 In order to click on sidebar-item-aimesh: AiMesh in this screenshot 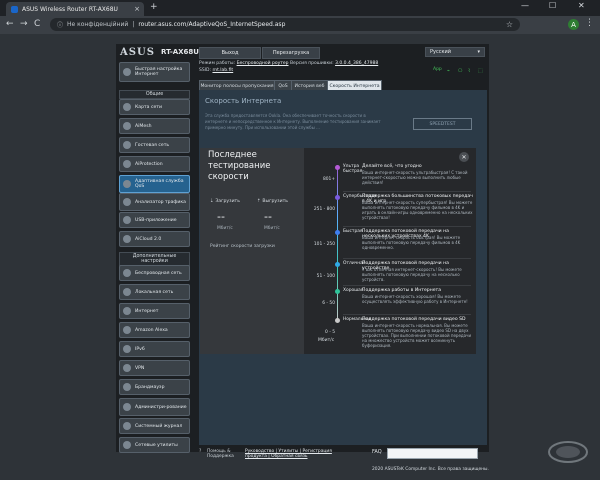, I will do `click(154, 126)`.